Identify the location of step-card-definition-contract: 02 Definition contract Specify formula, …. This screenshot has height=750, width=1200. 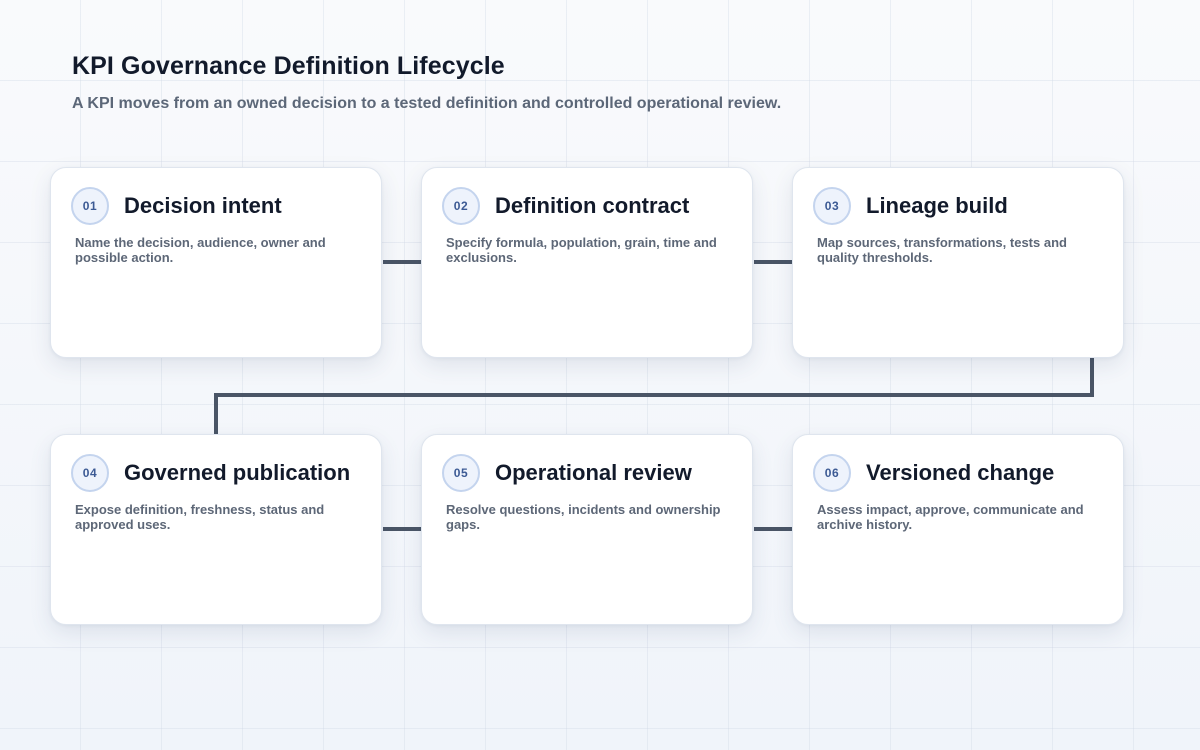
(587, 262).